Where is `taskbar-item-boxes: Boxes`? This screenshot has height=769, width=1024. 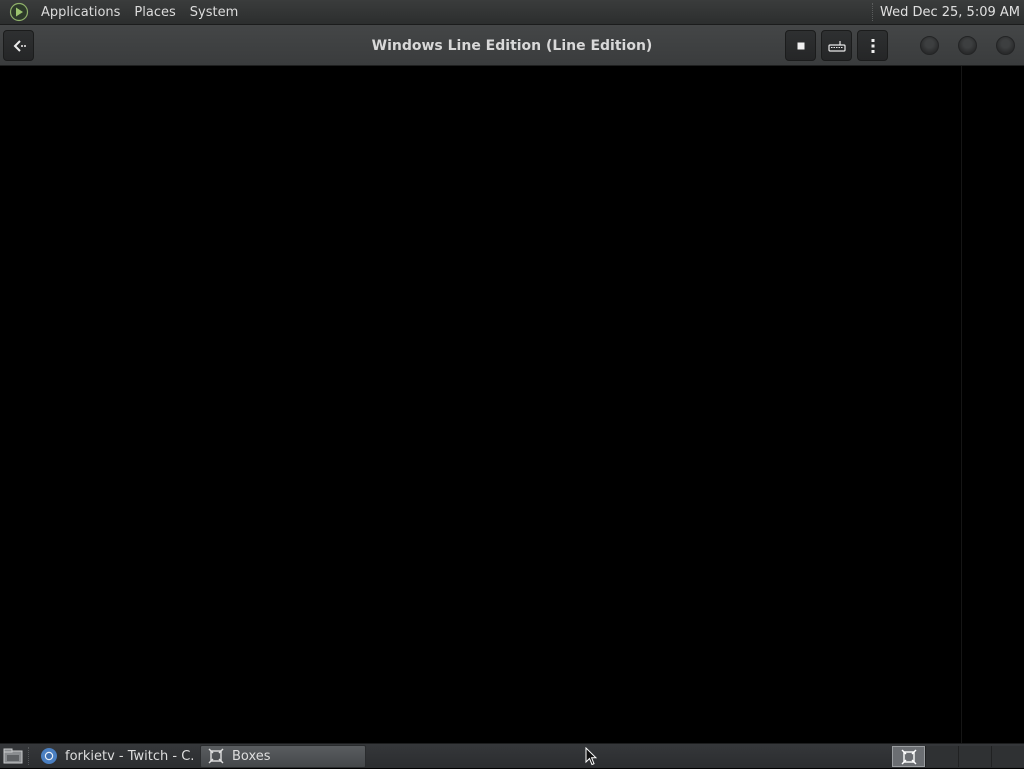 taskbar-item-boxes: Boxes is located at coordinates (283, 756).